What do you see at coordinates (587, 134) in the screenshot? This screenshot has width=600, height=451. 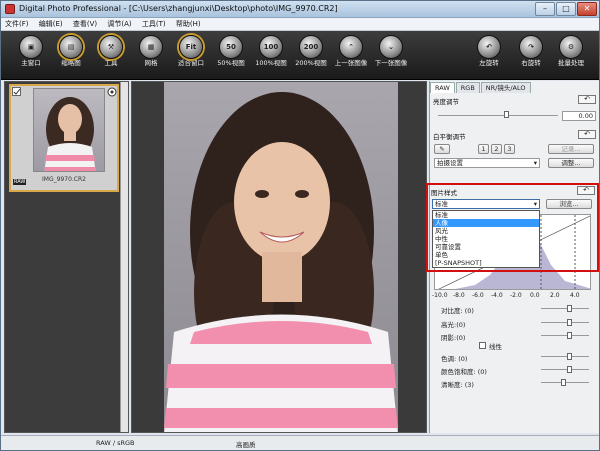 I see `white-balance-reset-button: ↶` at bounding box center [587, 134].